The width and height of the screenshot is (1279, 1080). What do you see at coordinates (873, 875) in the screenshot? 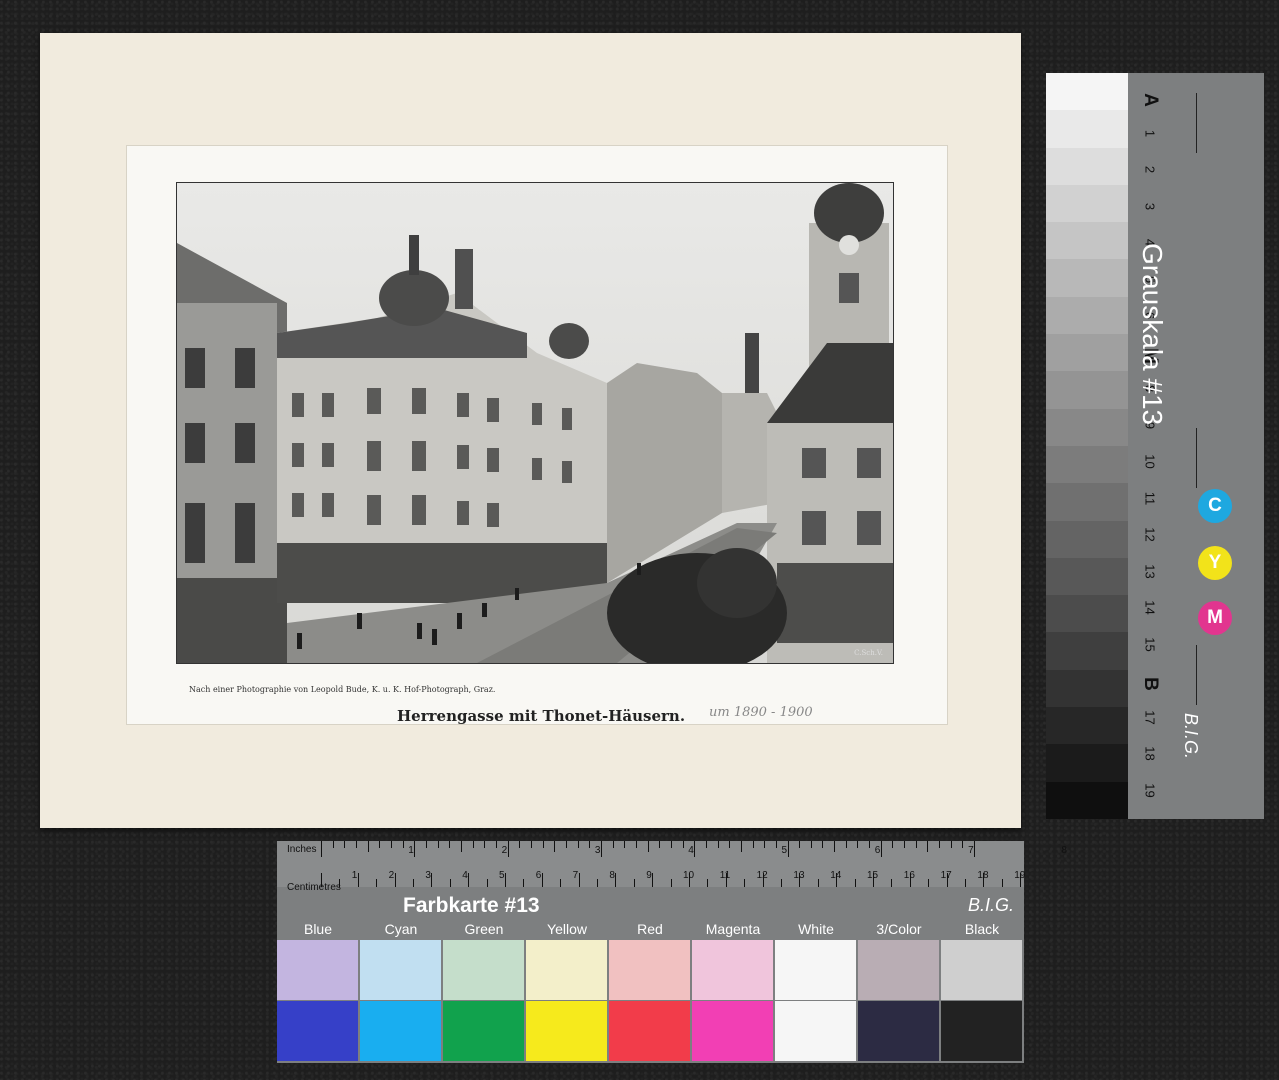
I see `ruler-cm-number: 15` at bounding box center [873, 875].